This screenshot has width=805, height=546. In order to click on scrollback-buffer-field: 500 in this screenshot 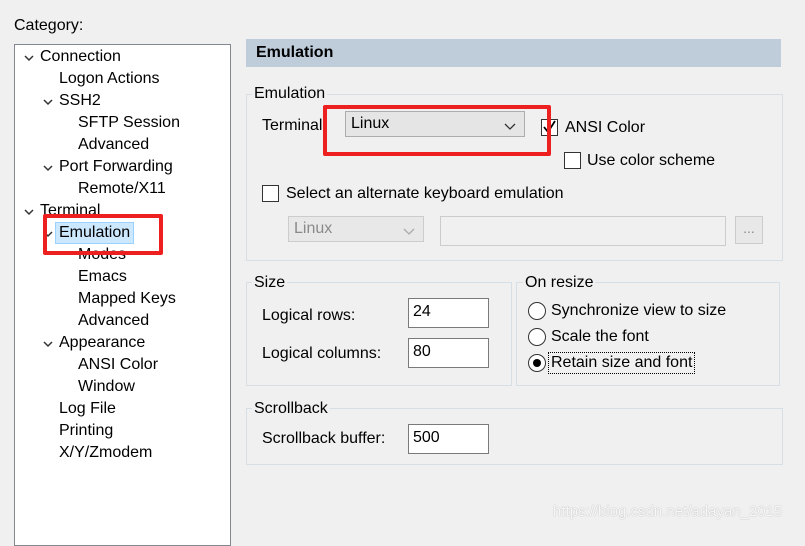, I will do `click(448, 439)`.